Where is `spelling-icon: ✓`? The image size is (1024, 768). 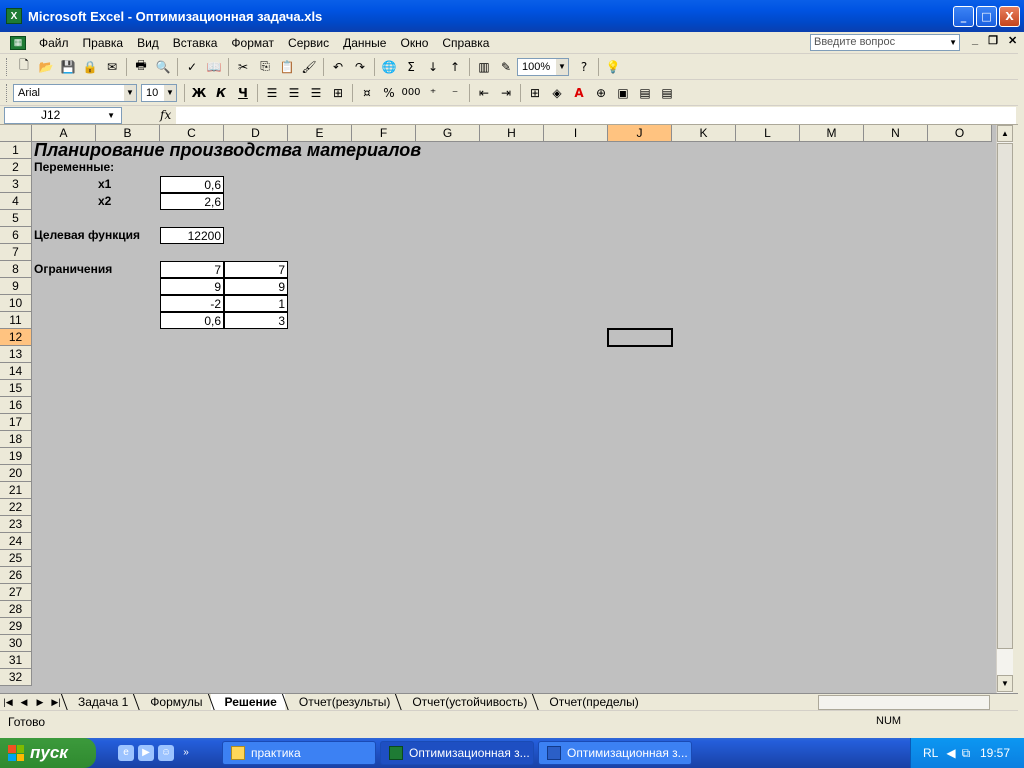 spelling-icon: ✓ is located at coordinates (192, 67).